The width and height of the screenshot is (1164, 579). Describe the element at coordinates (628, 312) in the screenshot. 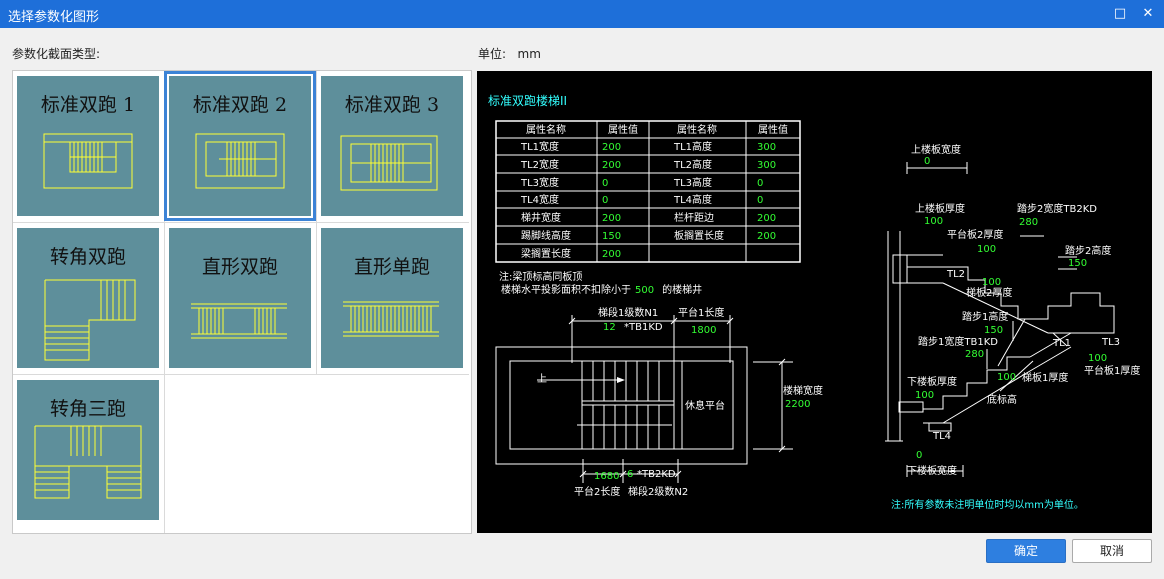

I see `plan-seg1-label: 梯段1级数N1` at that location.